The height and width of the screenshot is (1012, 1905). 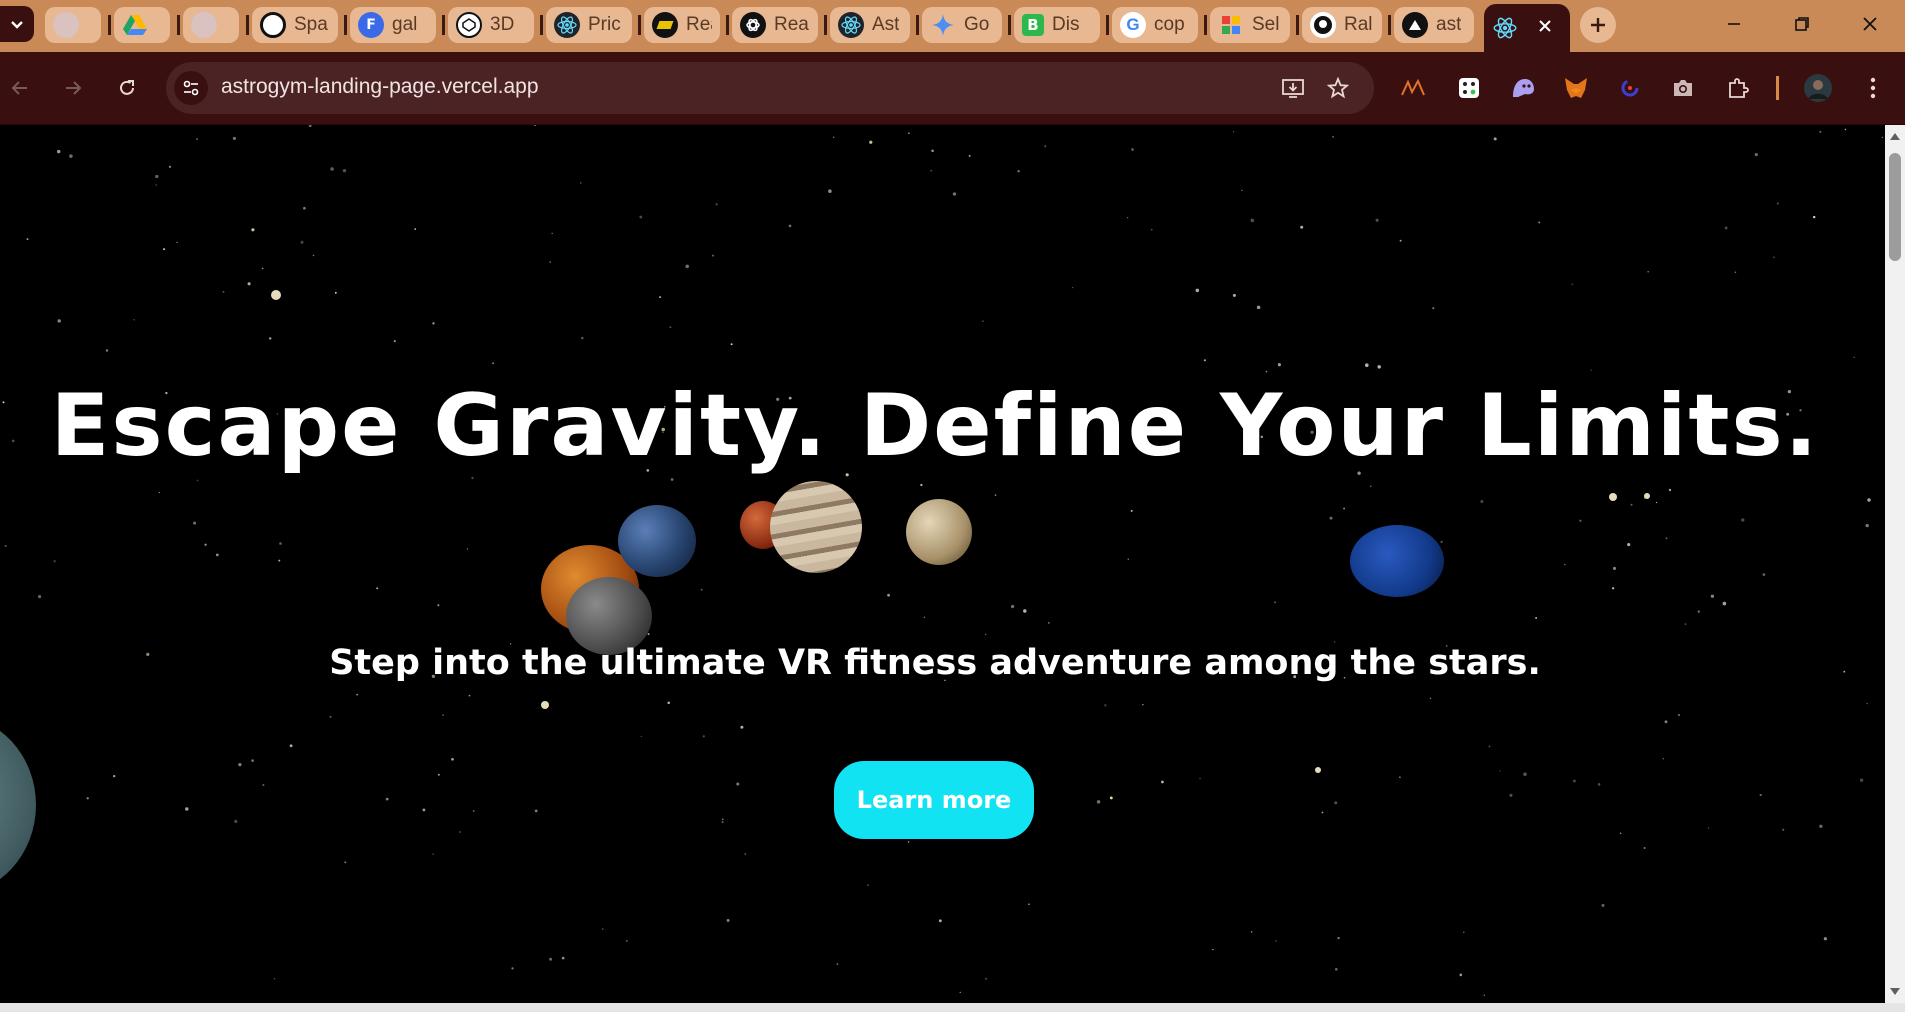 What do you see at coordinates (934, 800) in the screenshot?
I see `learn-more-button: Learn more` at bounding box center [934, 800].